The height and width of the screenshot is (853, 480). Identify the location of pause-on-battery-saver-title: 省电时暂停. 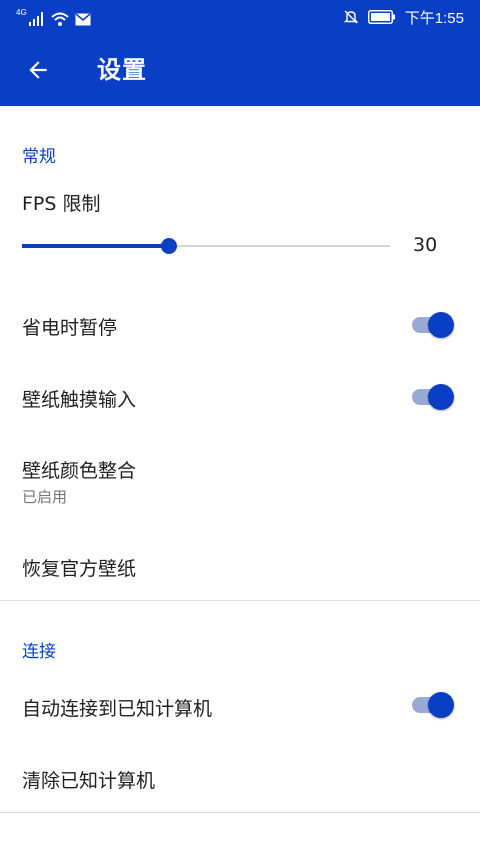
(70, 328).